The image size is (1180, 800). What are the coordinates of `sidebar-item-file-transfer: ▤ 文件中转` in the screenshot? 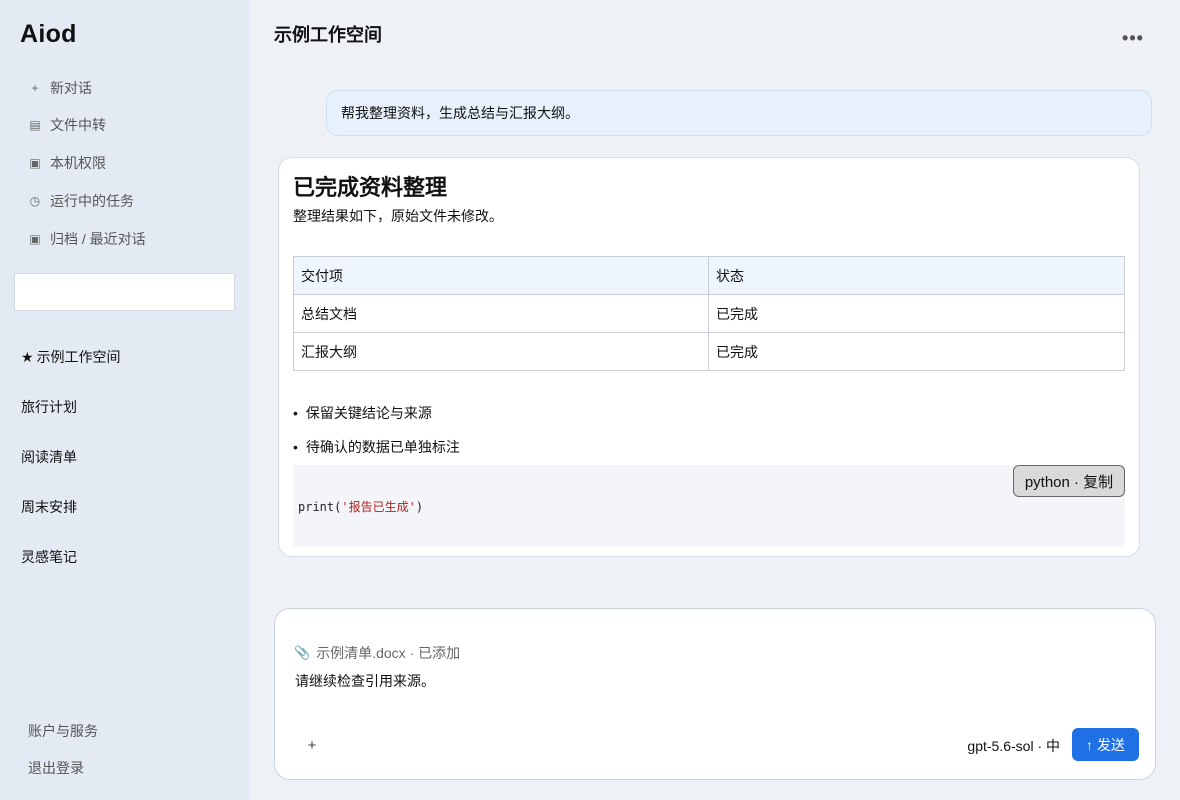 It's located at (67, 125).